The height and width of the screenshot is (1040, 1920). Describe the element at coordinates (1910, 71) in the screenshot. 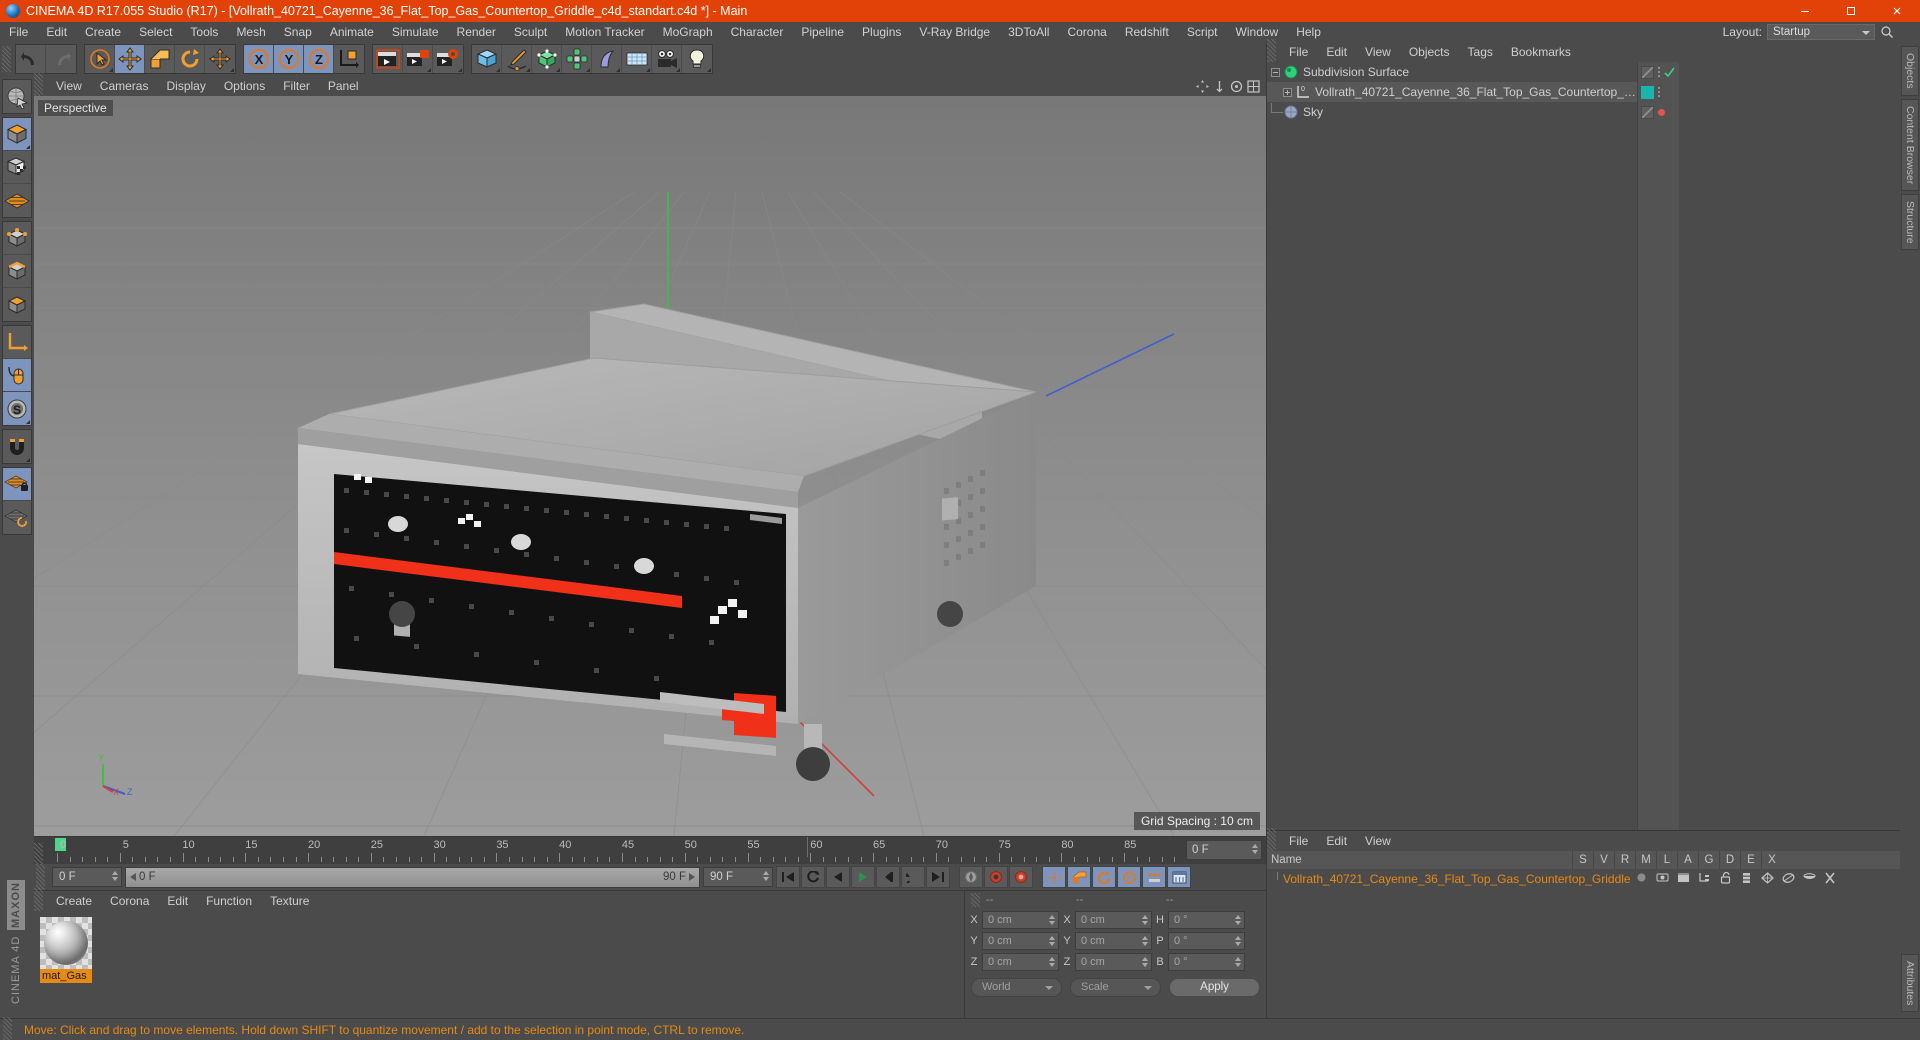

I see `dock-tab-objects: Objects` at that location.